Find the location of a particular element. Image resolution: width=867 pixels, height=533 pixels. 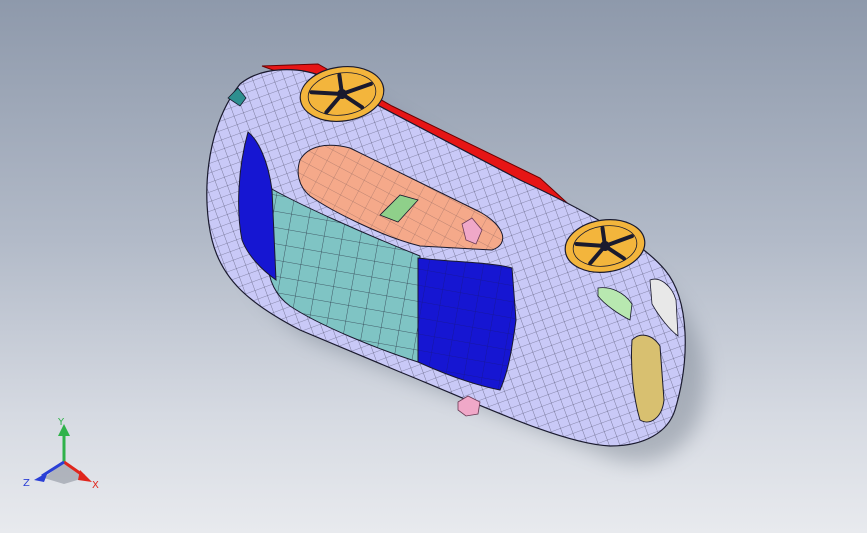

y-axis-label: Y is located at coordinates (61, 423).